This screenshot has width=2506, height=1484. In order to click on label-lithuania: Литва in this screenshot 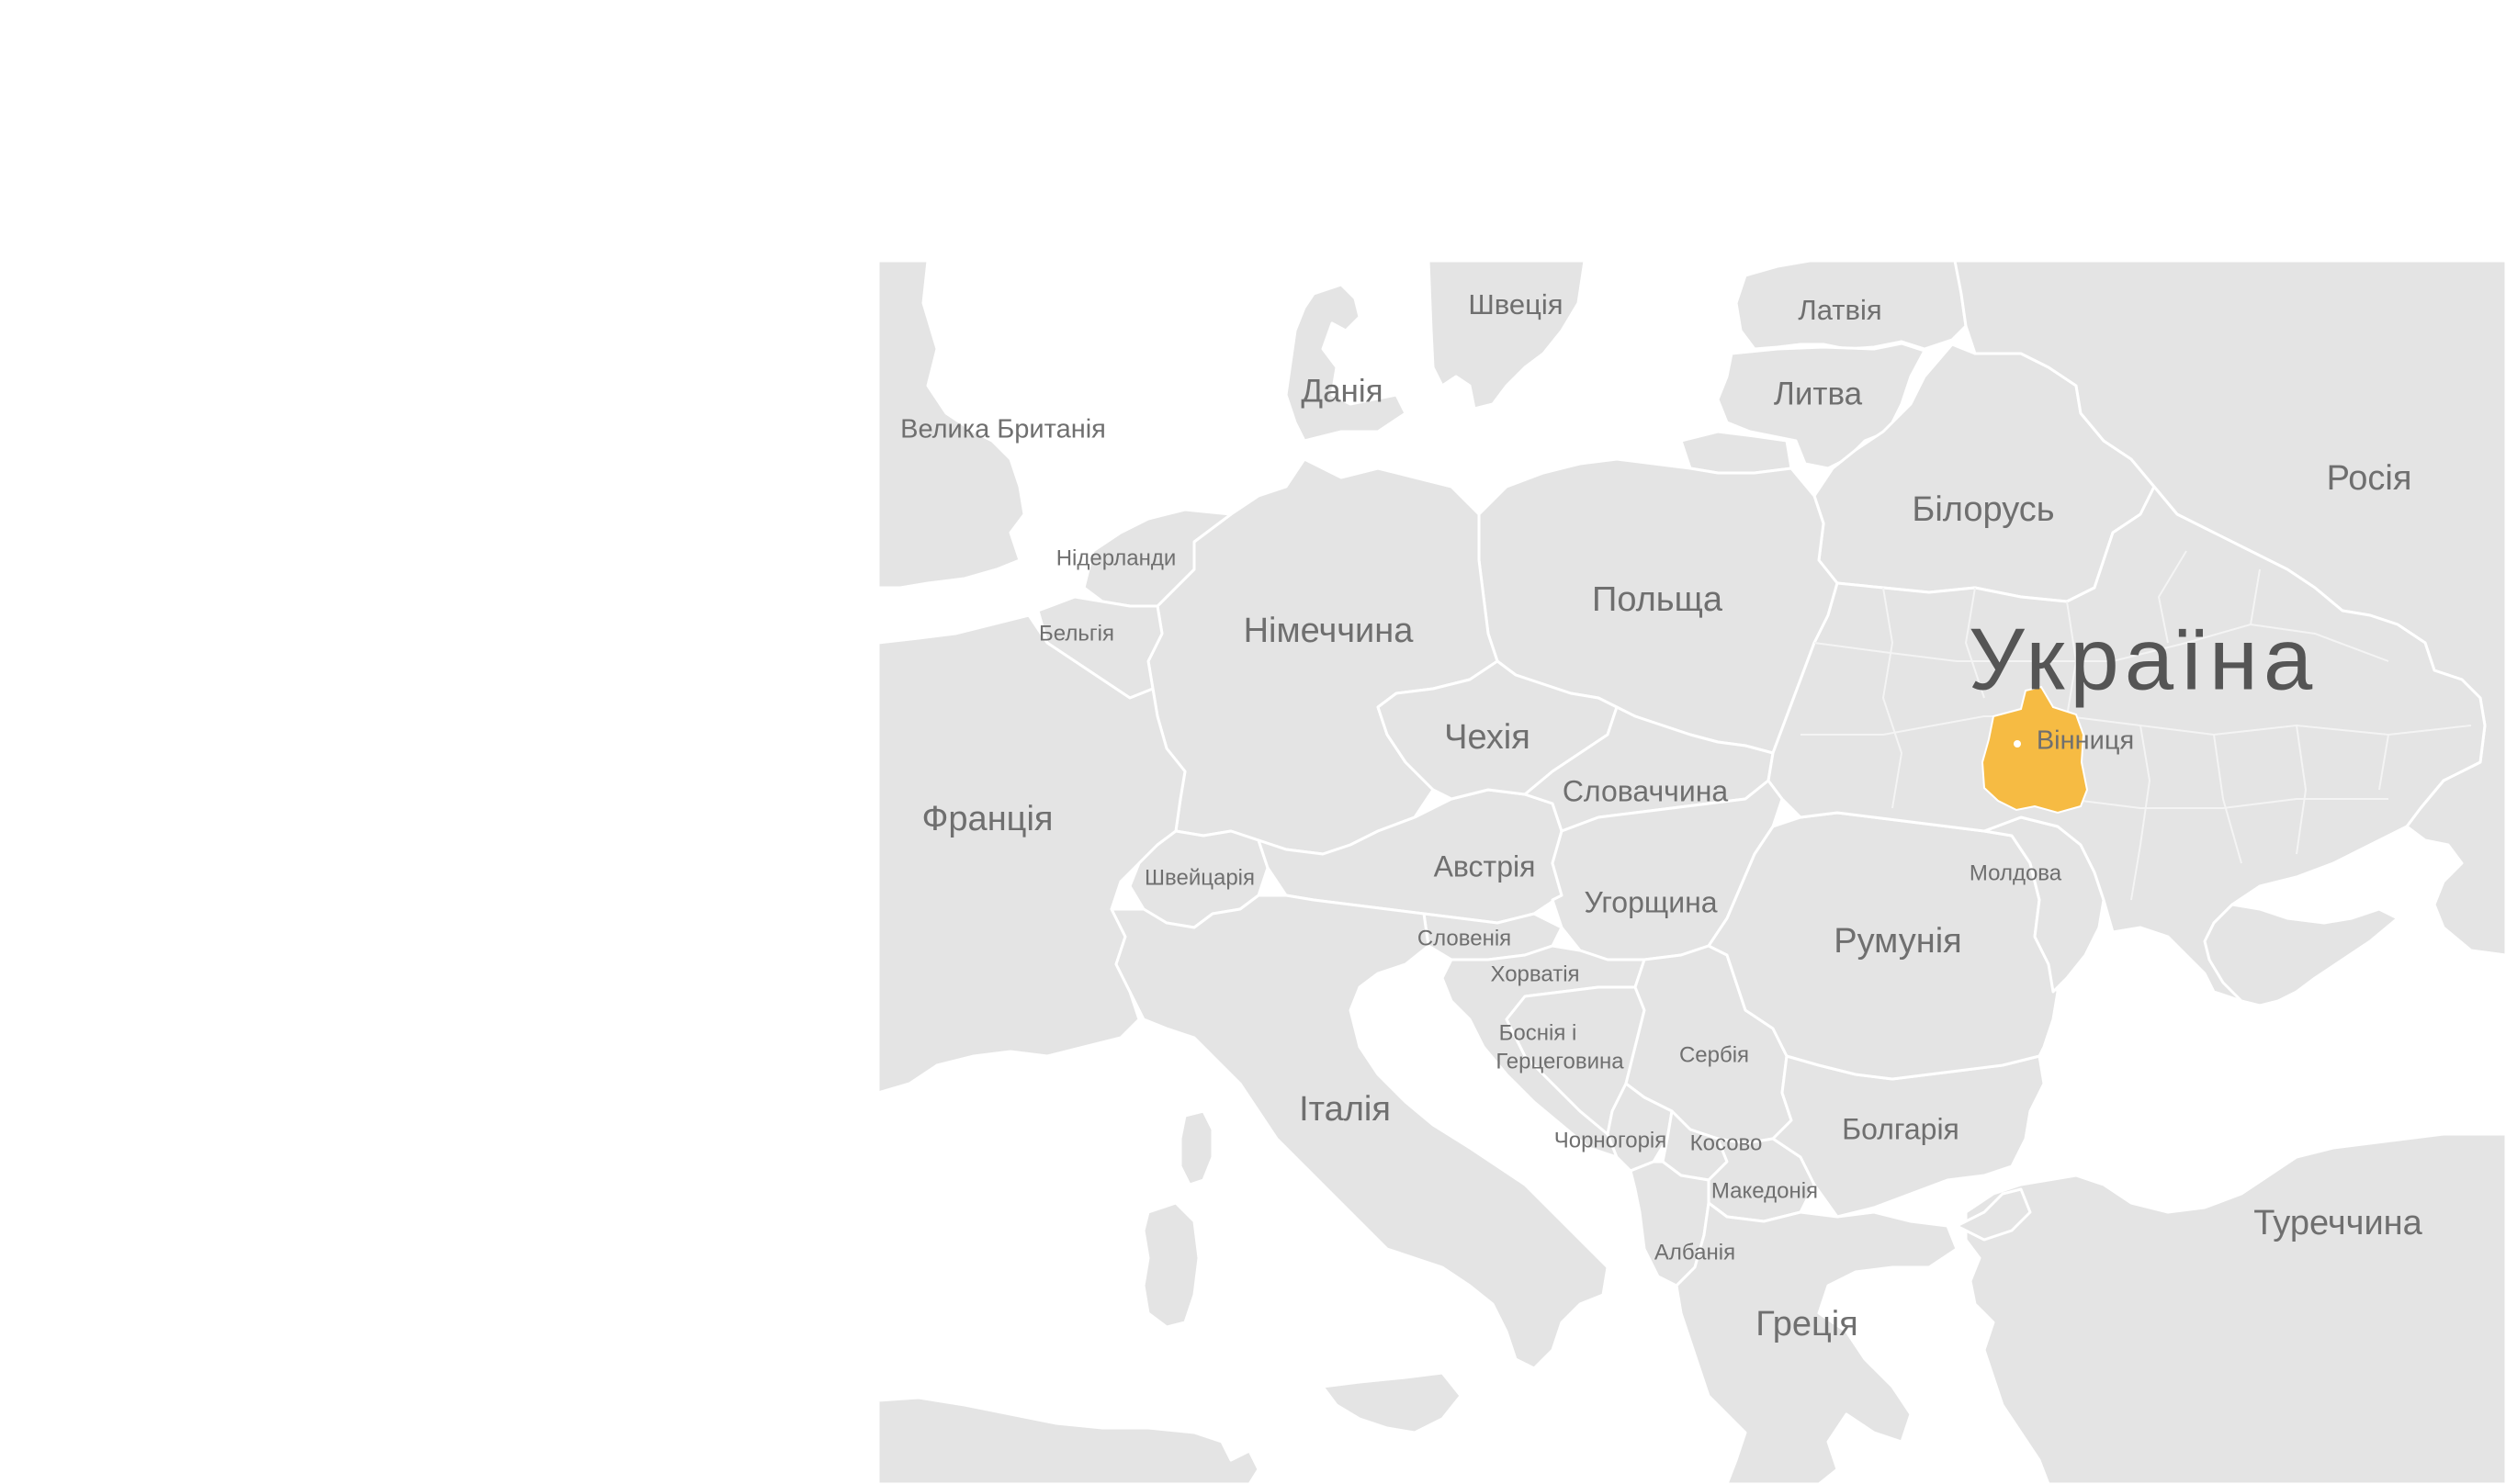, I will do `click(1818, 394)`.